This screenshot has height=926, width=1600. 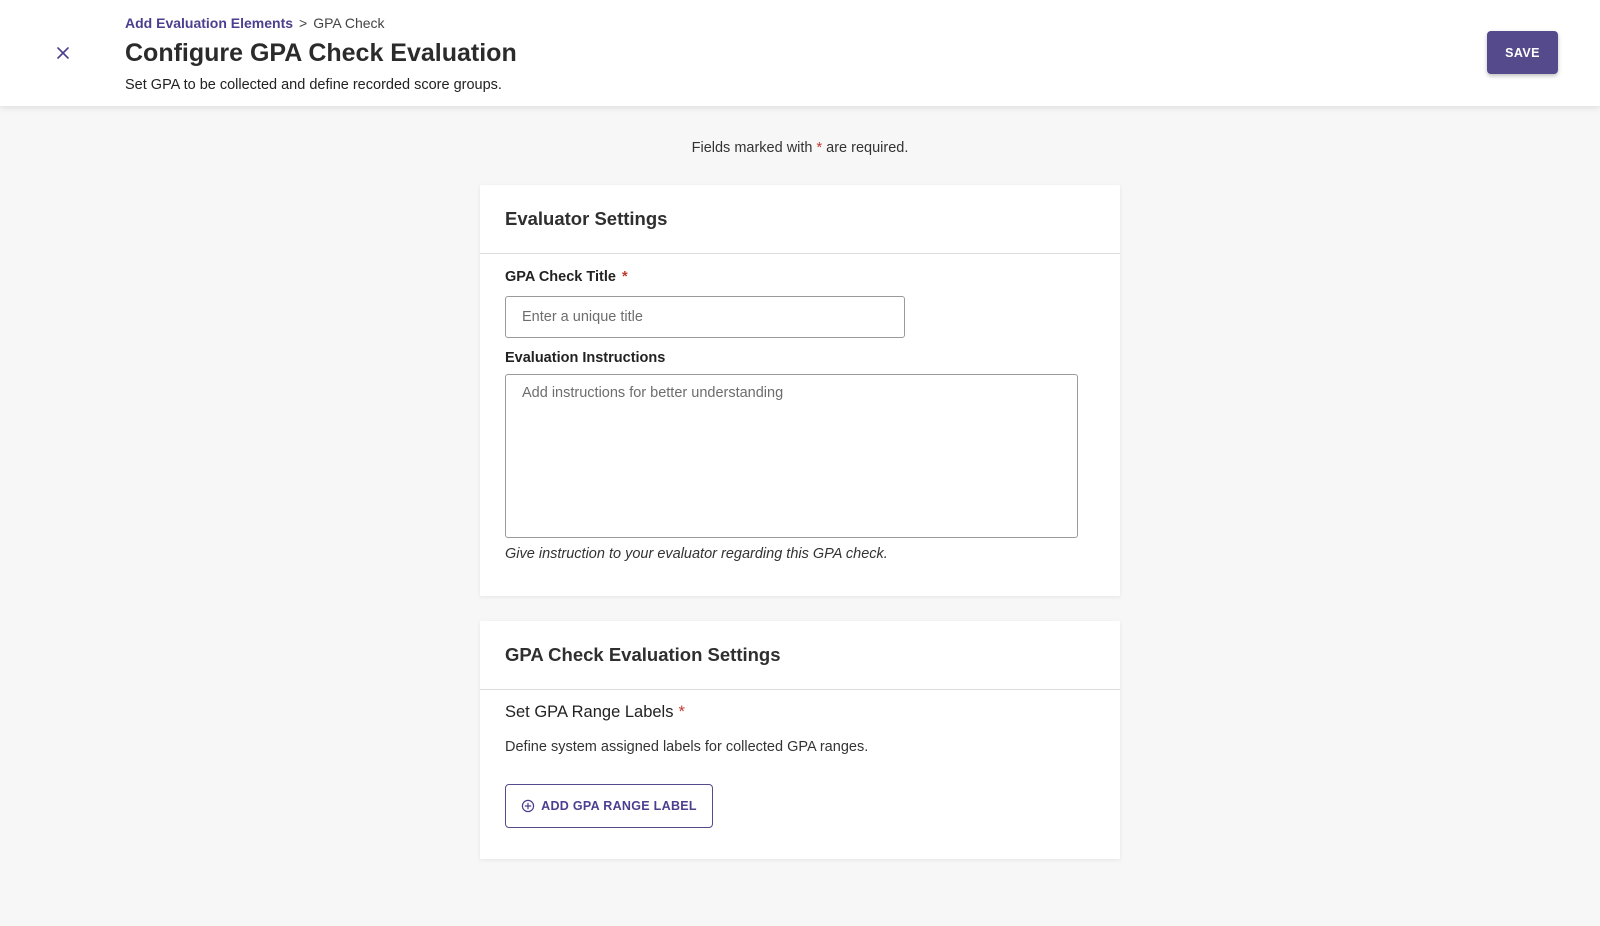 I want to click on plus-circle-icon, so click(x=528, y=806).